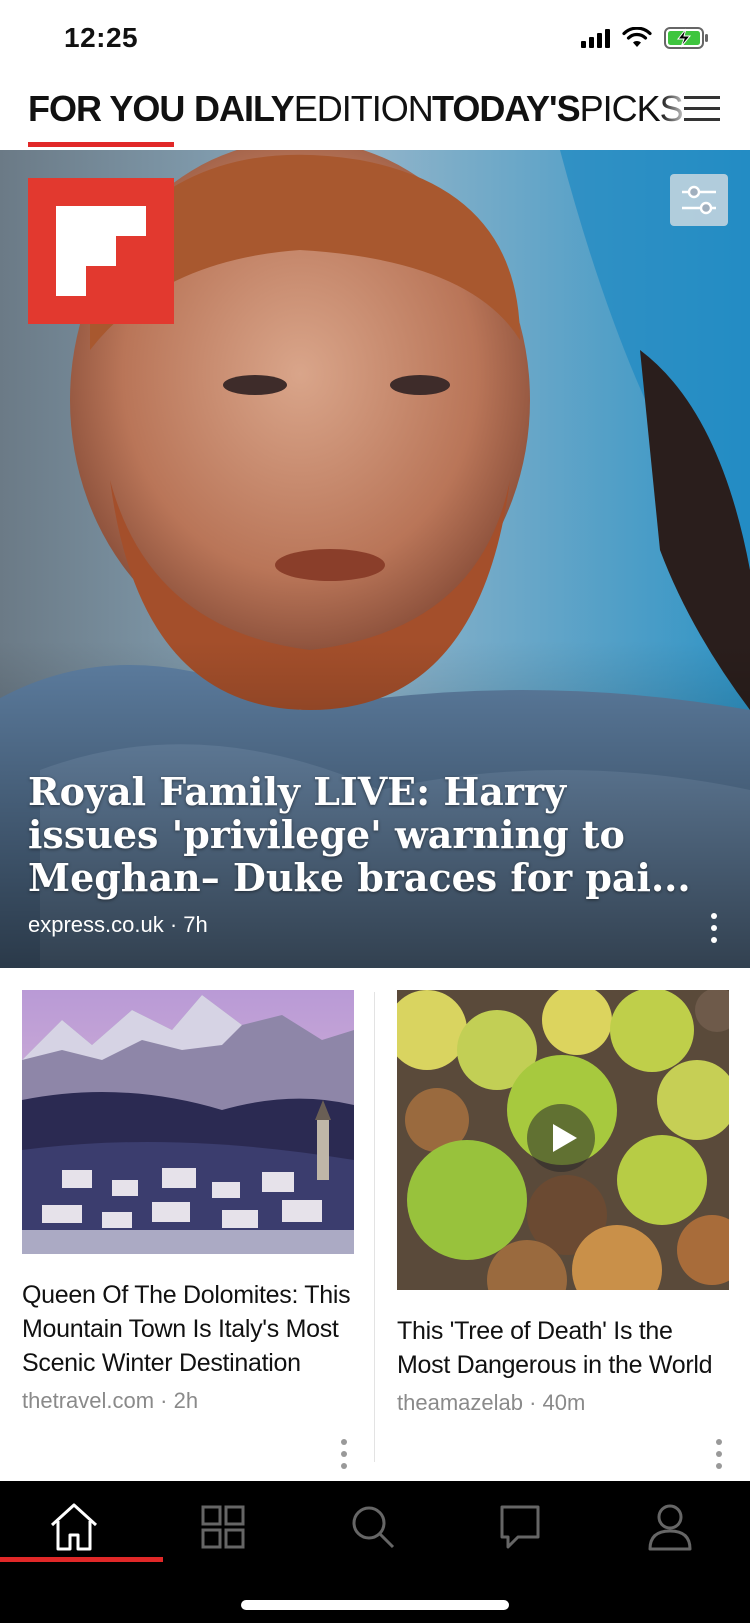 The width and height of the screenshot is (750, 1623). What do you see at coordinates (375, 40) in the screenshot?
I see `status-bar: 12:25` at bounding box center [375, 40].